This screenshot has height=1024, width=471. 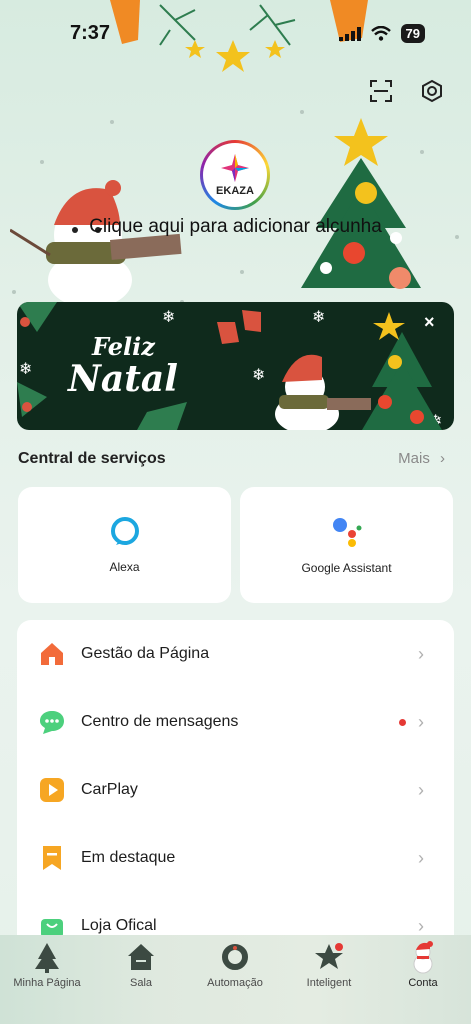 I want to click on google-assistant-icon, so click(x=346, y=532).